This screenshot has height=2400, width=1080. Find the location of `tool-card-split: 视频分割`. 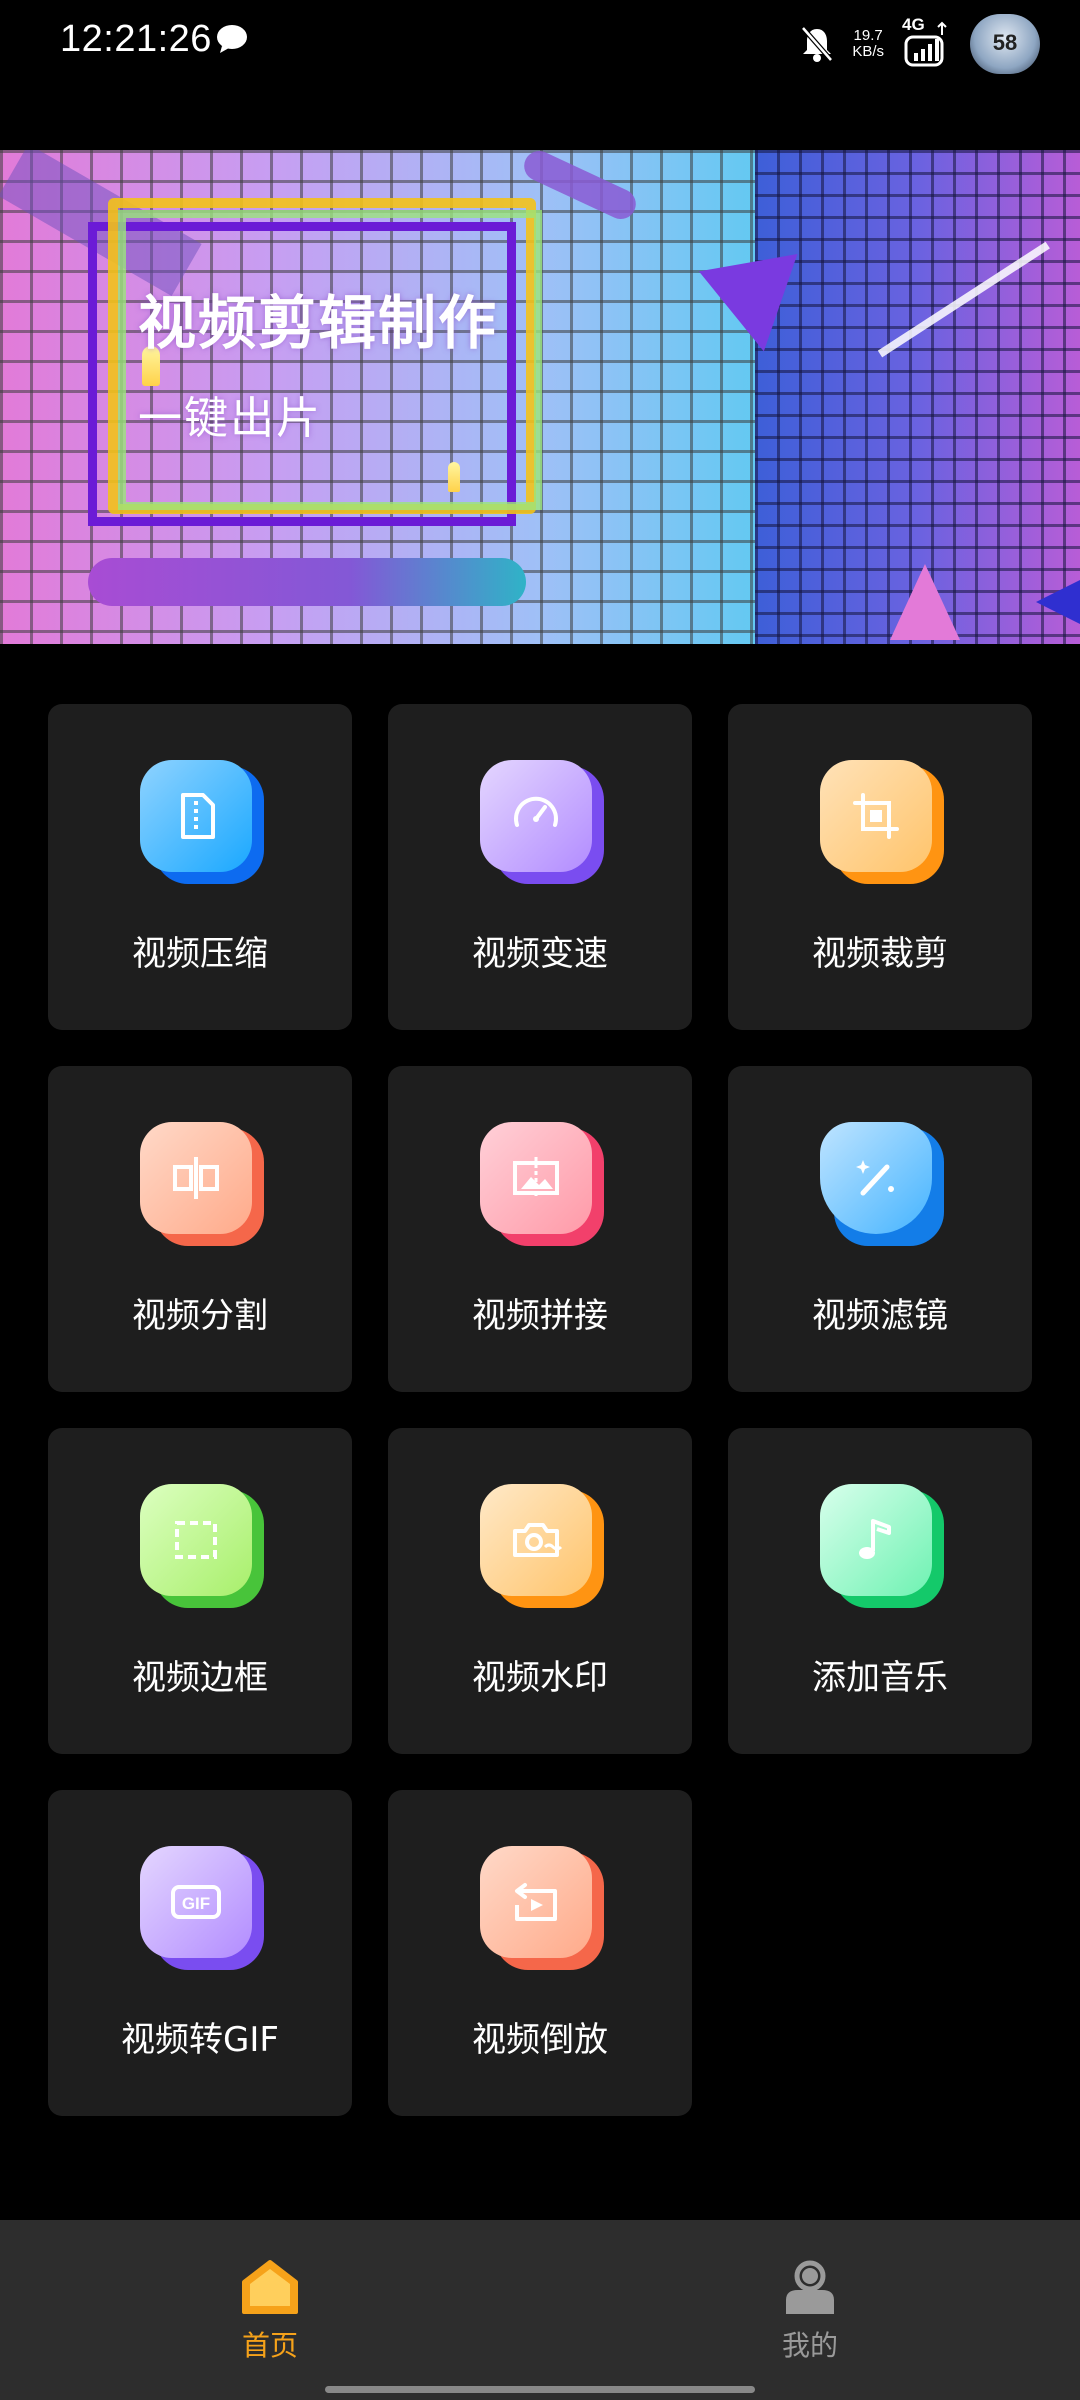

tool-card-split: 视频分割 is located at coordinates (200, 1229).